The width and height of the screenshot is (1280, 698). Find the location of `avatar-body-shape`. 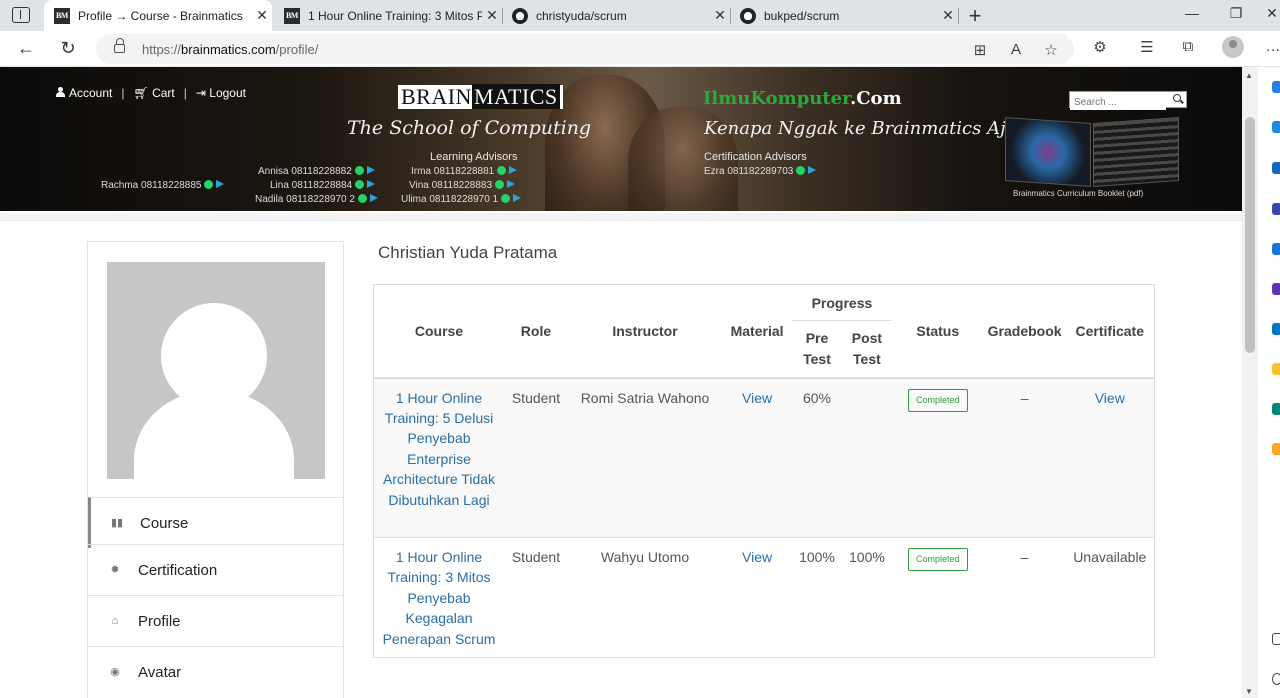

avatar-body-shape is located at coordinates (214, 434).